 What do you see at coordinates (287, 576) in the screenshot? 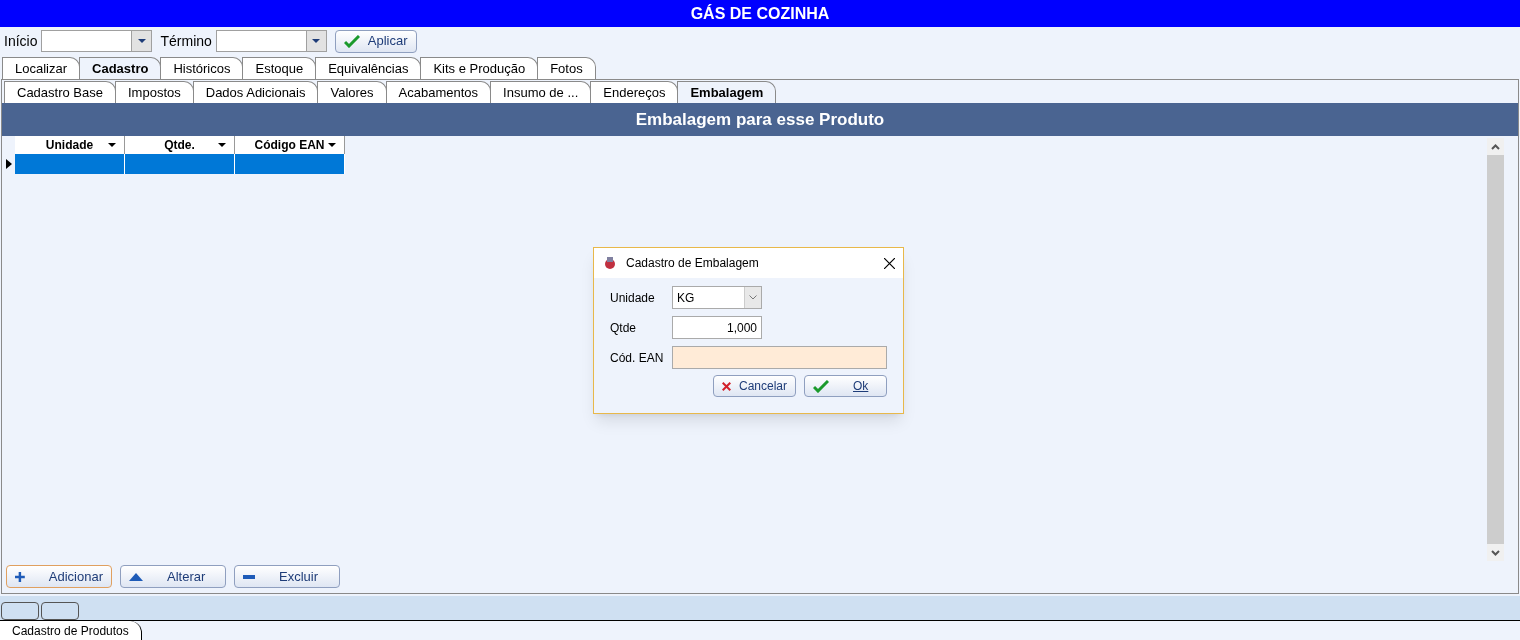
I see `action-button: Excluir` at bounding box center [287, 576].